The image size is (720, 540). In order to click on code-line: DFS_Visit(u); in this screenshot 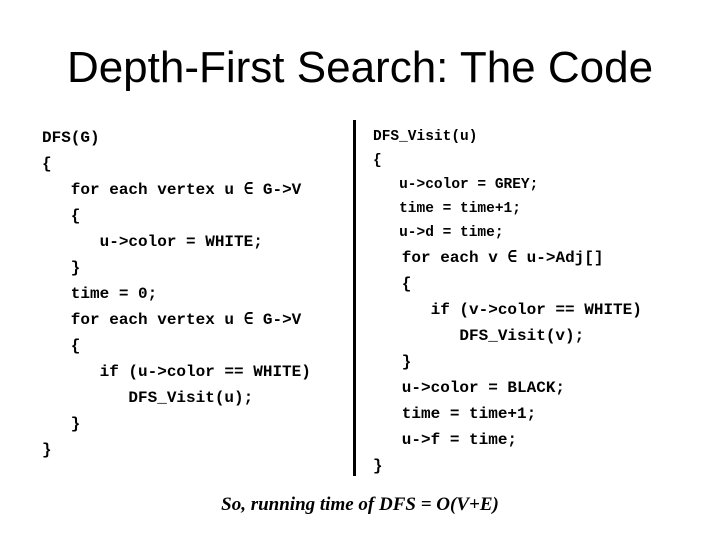, I will do `click(148, 398)`.